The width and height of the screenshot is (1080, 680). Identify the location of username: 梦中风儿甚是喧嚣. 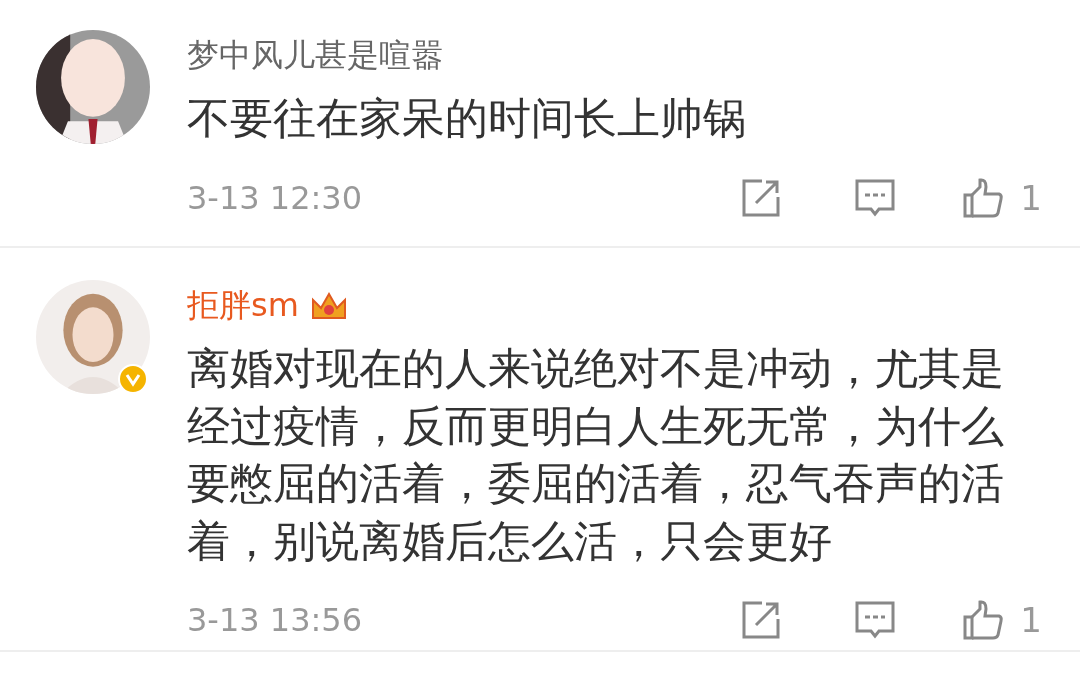
(315, 56).